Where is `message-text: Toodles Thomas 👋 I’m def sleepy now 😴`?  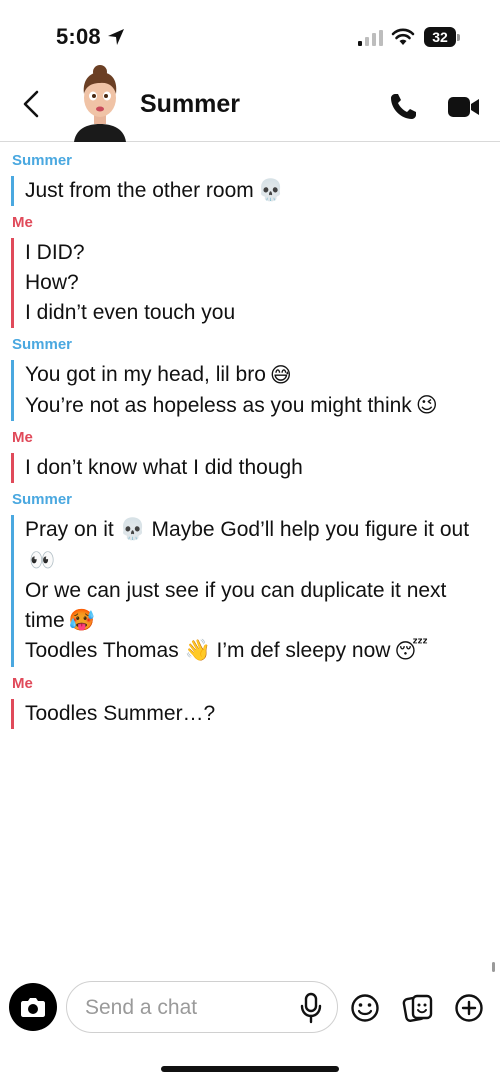 message-text: Toodles Thomas 👋 I’m def sleepy now 😴 is located at coordinates (262, 651).